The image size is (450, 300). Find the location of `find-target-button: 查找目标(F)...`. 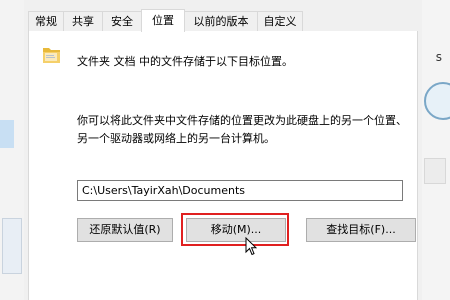

find-target-button: 查找目标(F)... is located at coordinates (361, 230).